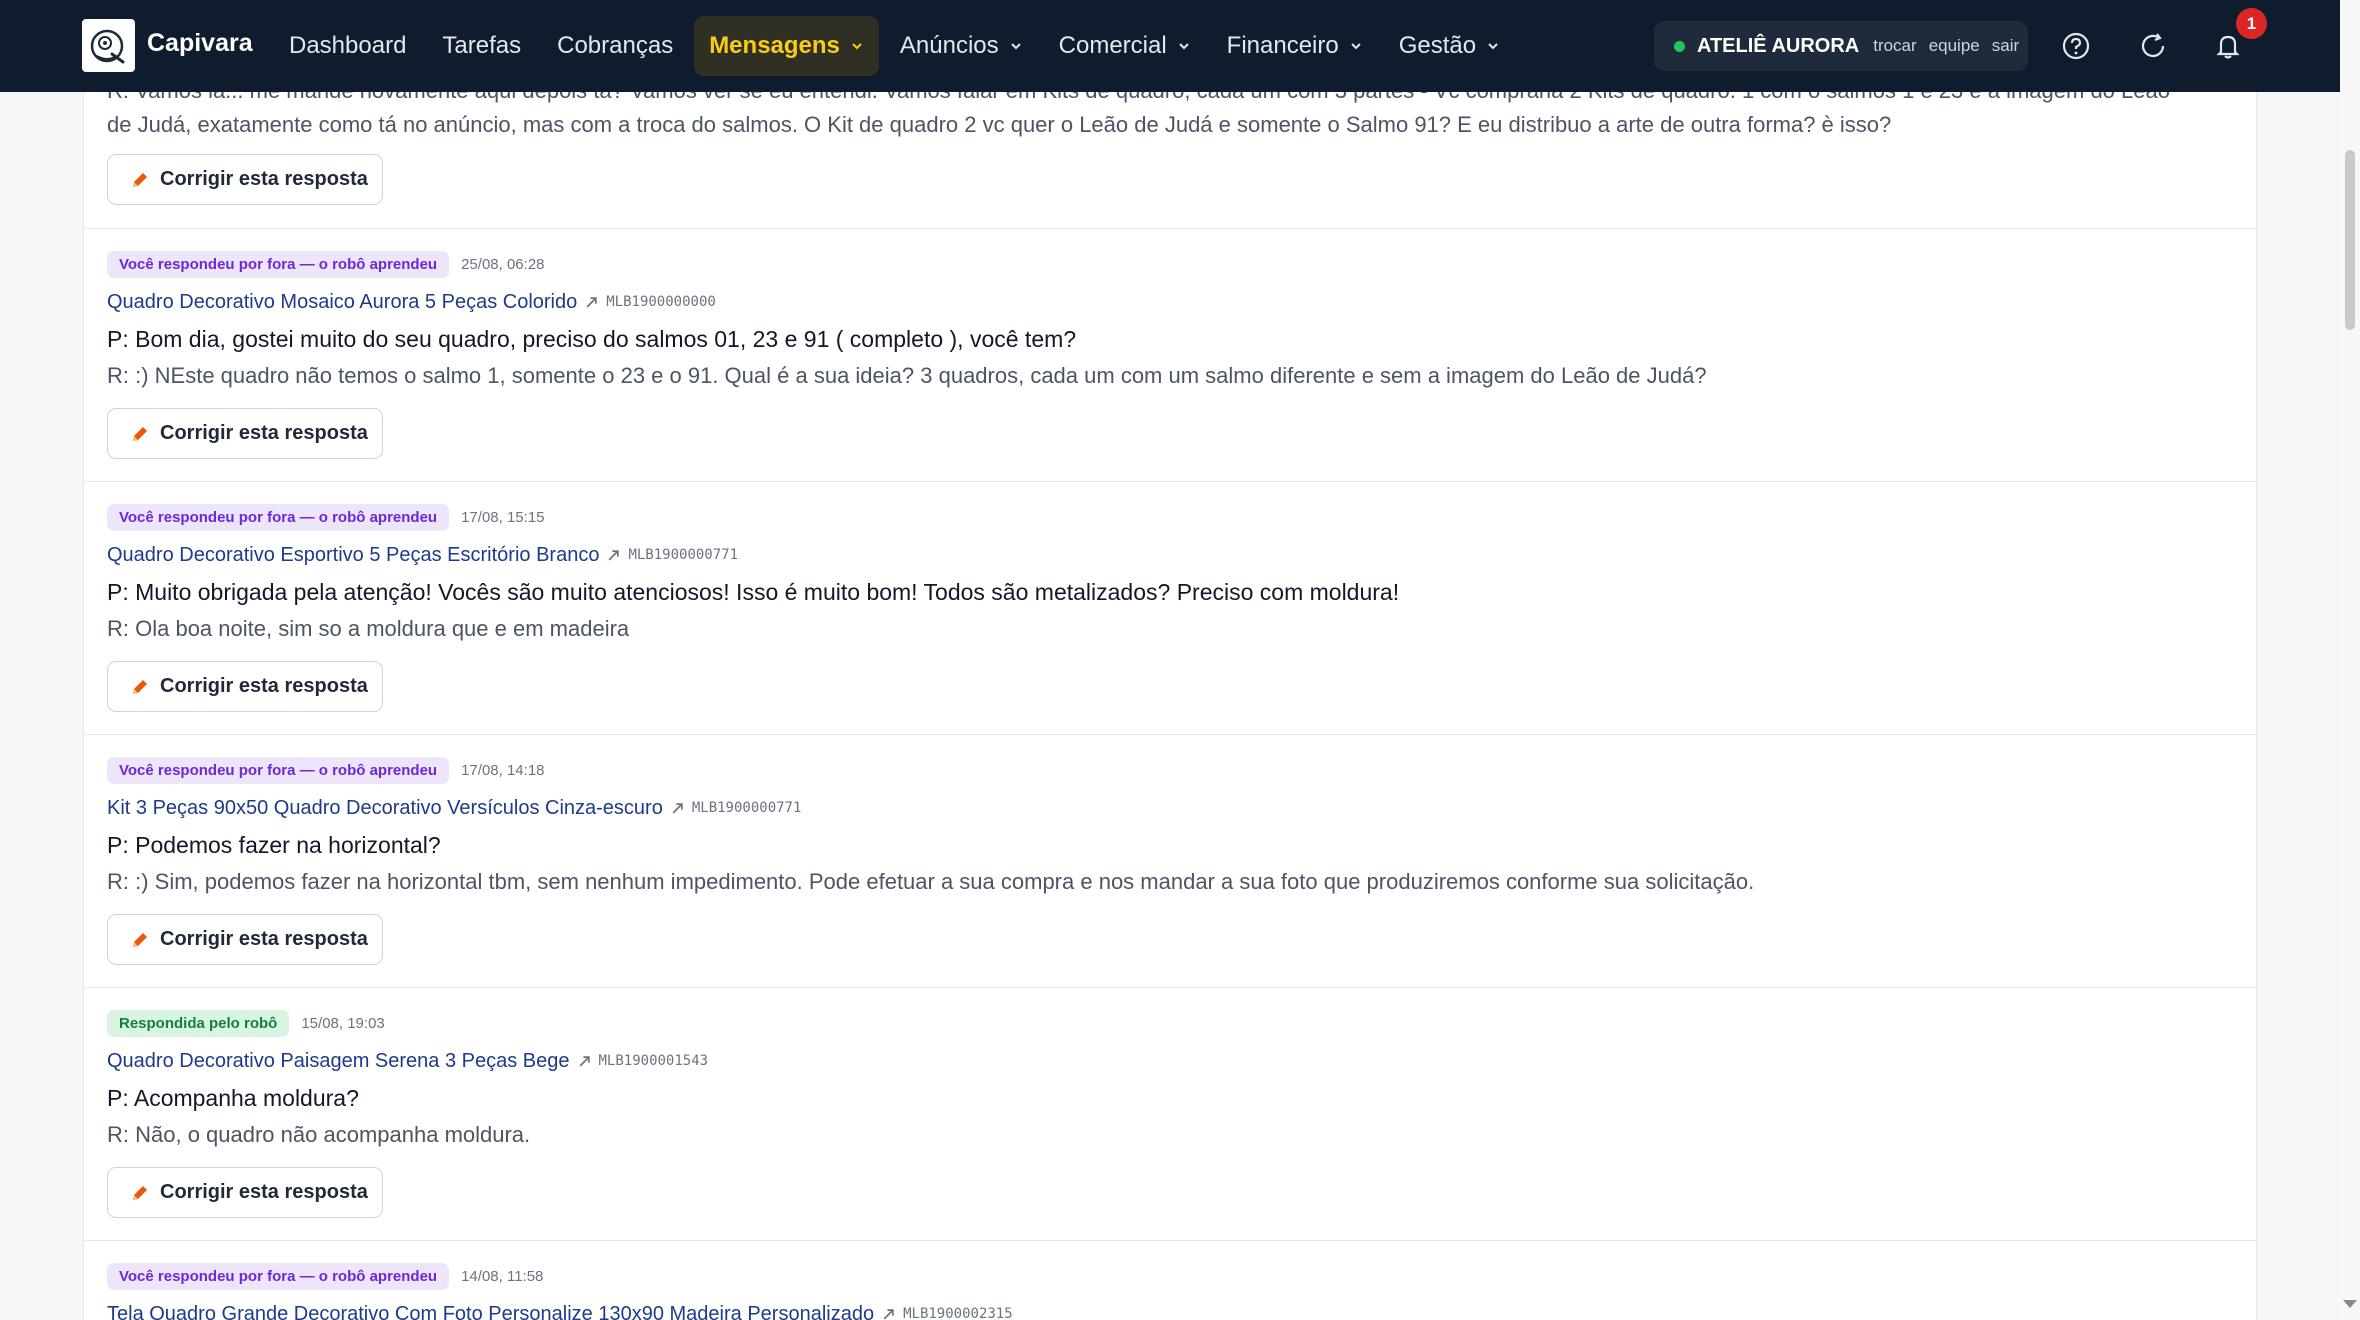 The height and width of the screenshot is (1320, 2360). Describe the element at coordinates (1954, 46) in the screenshot. I see `team-link: equipe` at that location.